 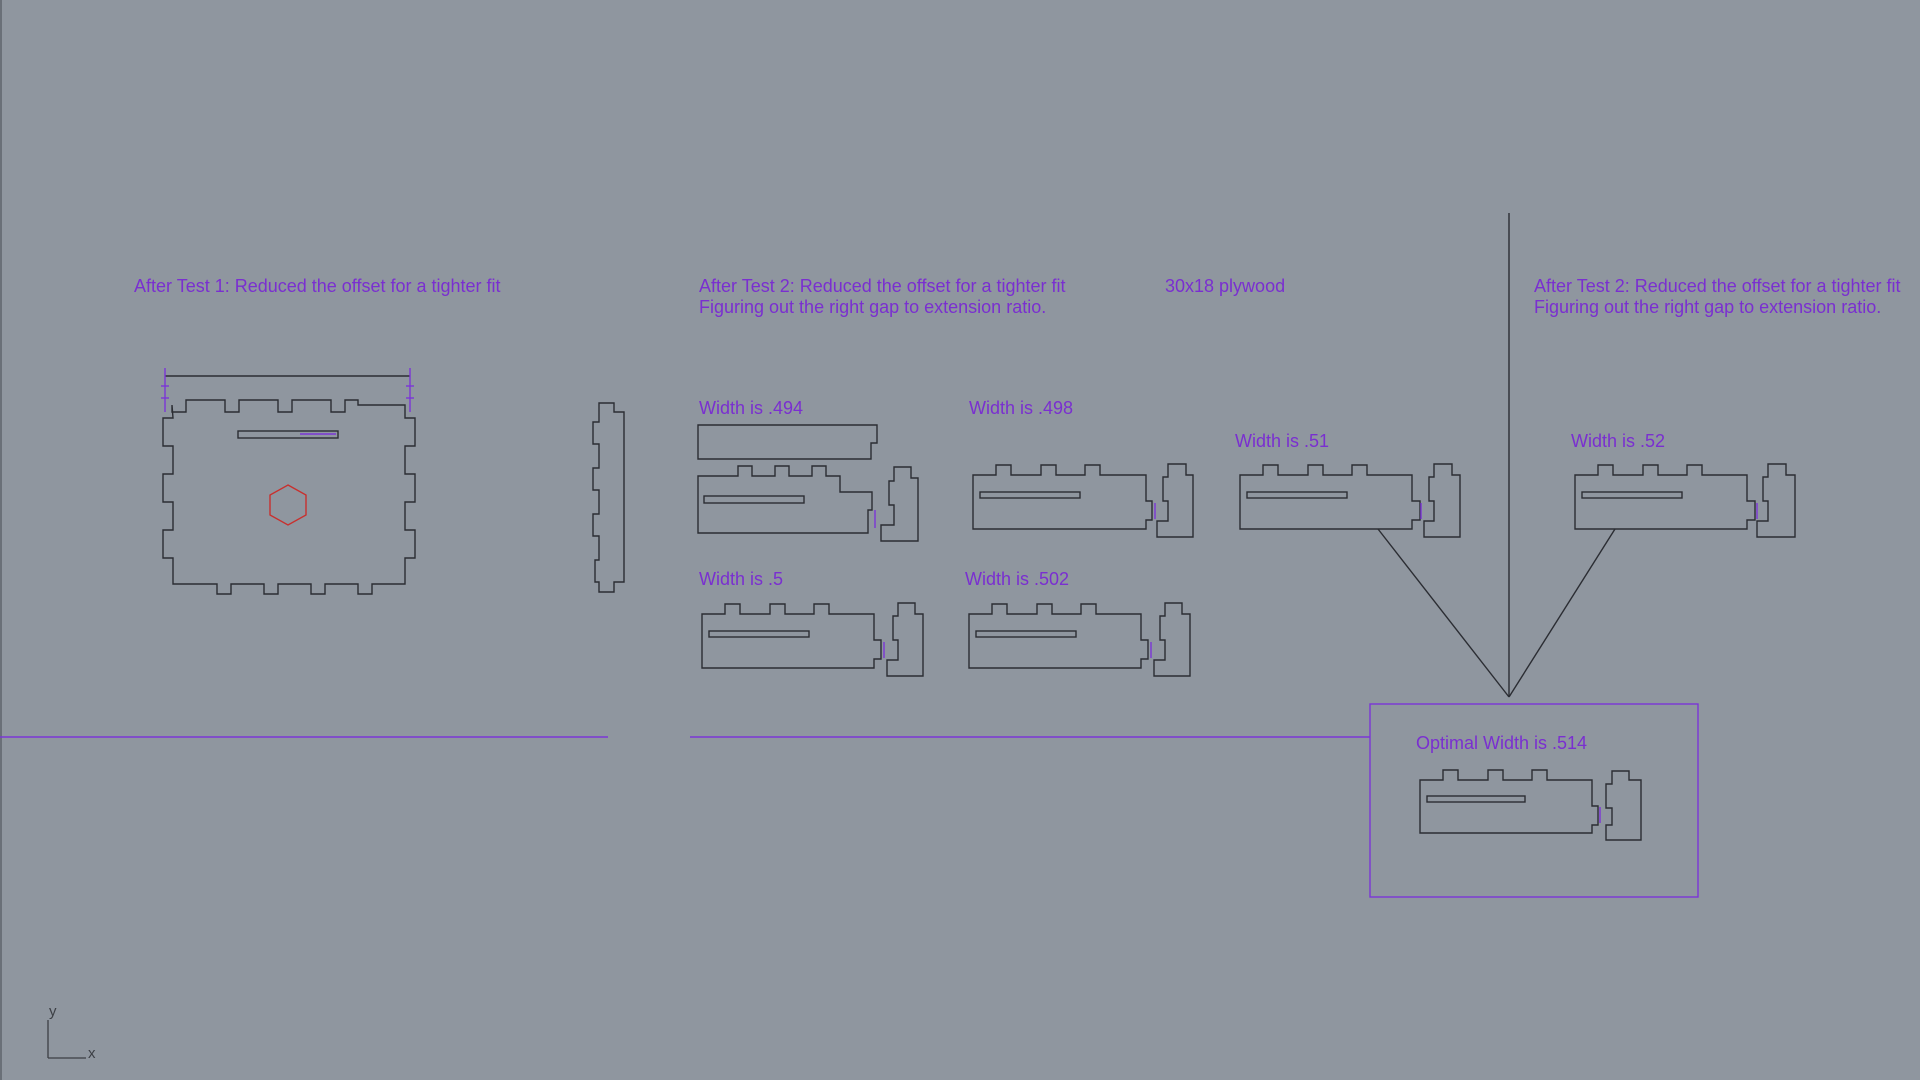 I want to click on piece-optimal, so click(x=1530, y=805).